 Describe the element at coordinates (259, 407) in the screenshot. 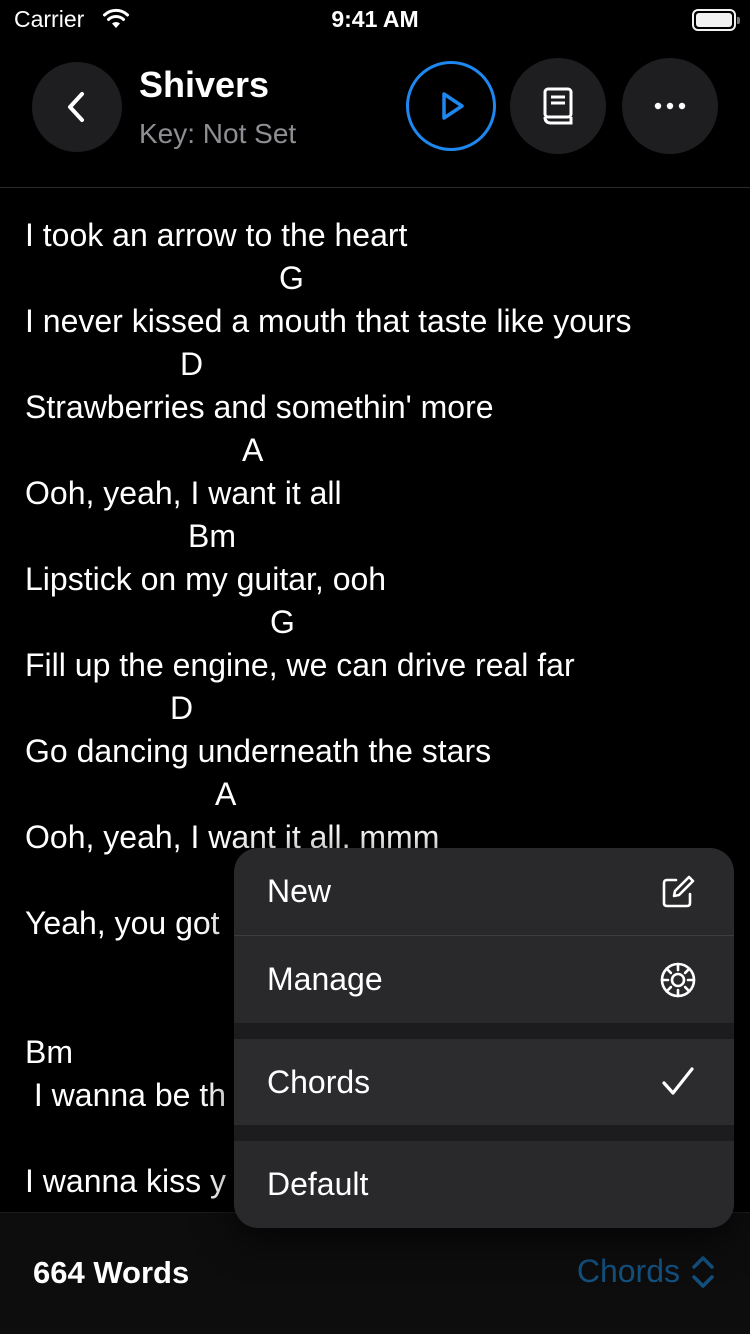

I see `lyric-line: Strawberries and somethin' more` at that location.